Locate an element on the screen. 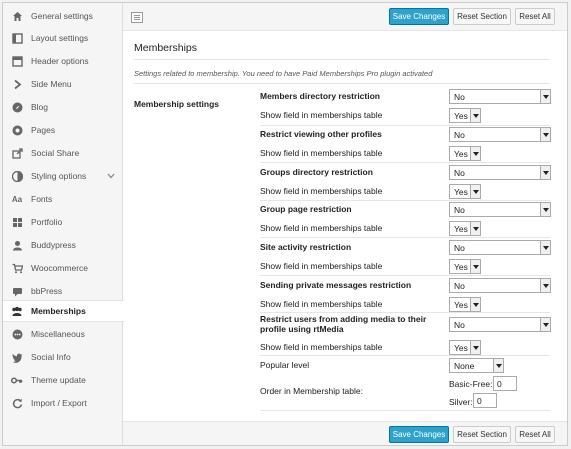 The width and height of the screenshot is (571, 449). sidebar-item-label: General settings is located at coordinates (62, 16).